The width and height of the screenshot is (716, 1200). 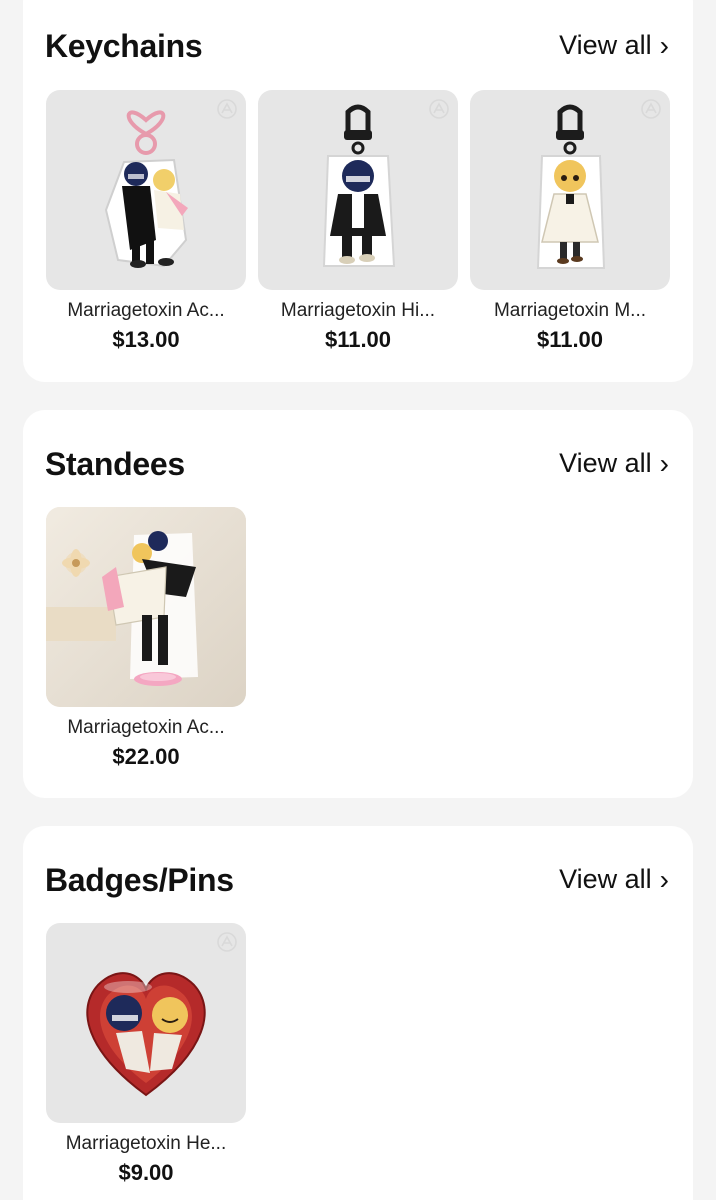 I want to click on product-card: Marriagetoxin Hi... $11.00, so click(x=358, y=221).